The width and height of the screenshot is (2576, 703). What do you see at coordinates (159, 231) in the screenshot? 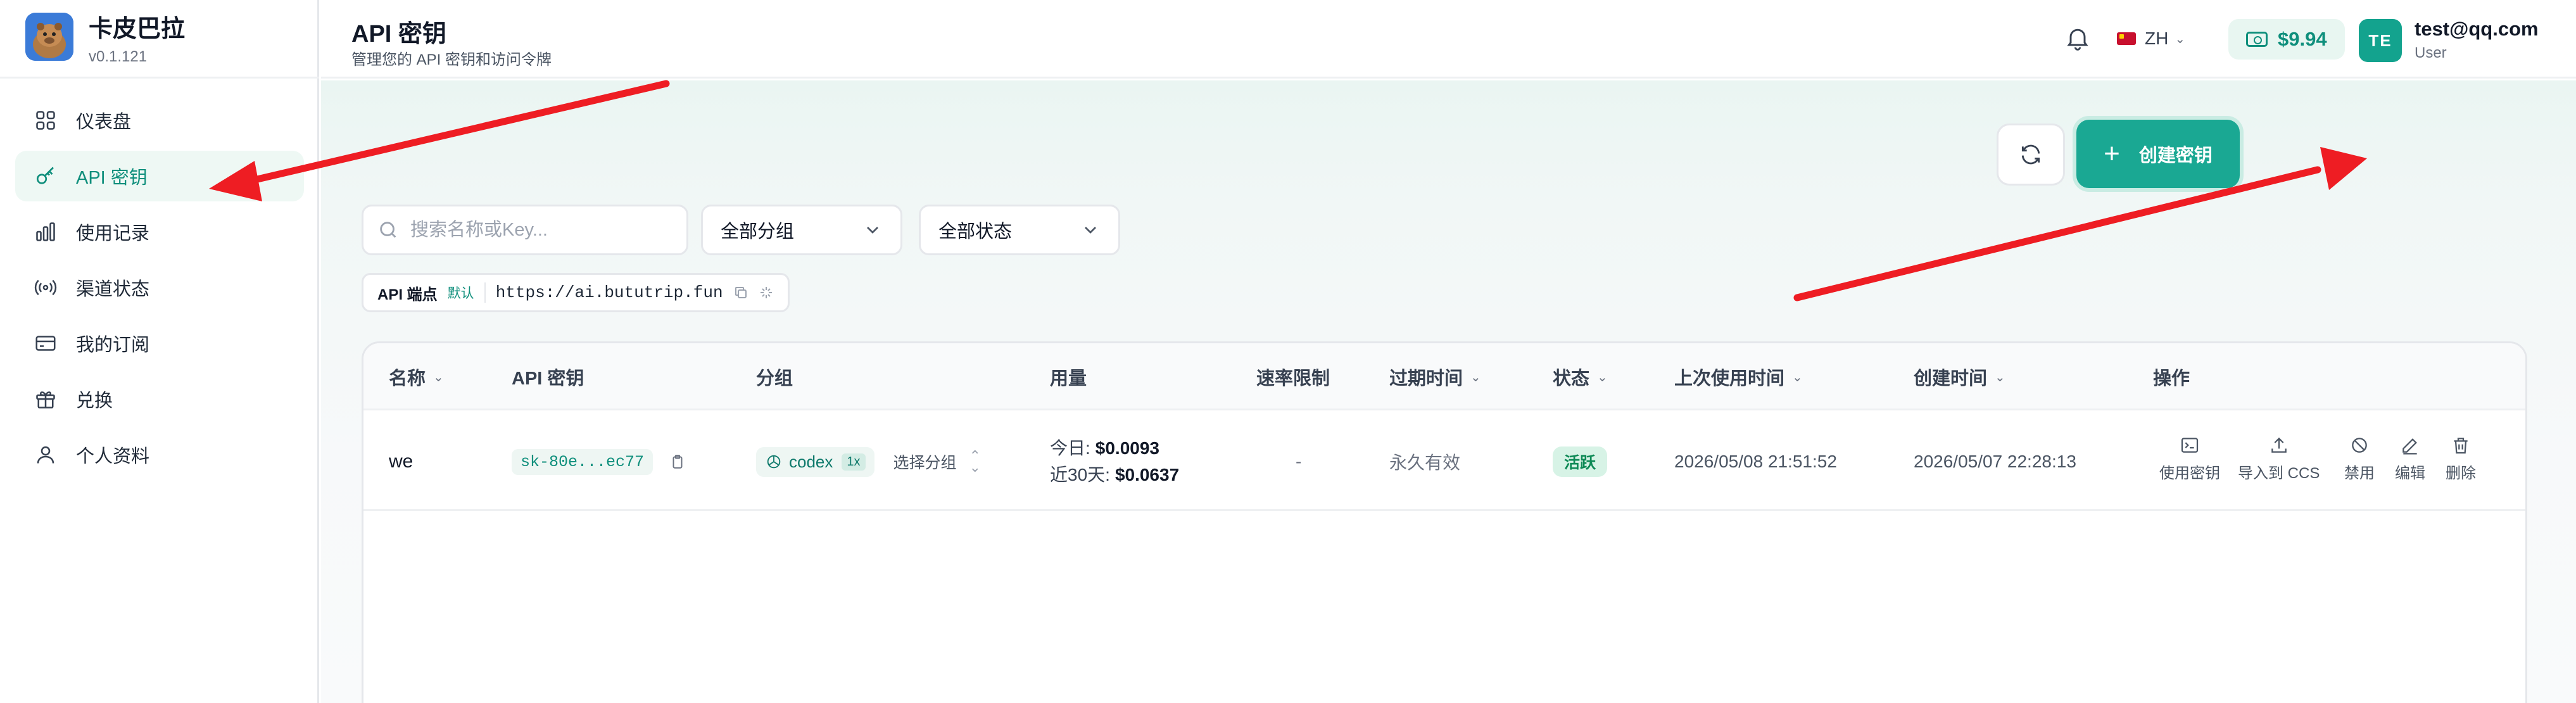
I see `sidebar-item-usage: 使用记录` at bounding box center [159, 231].